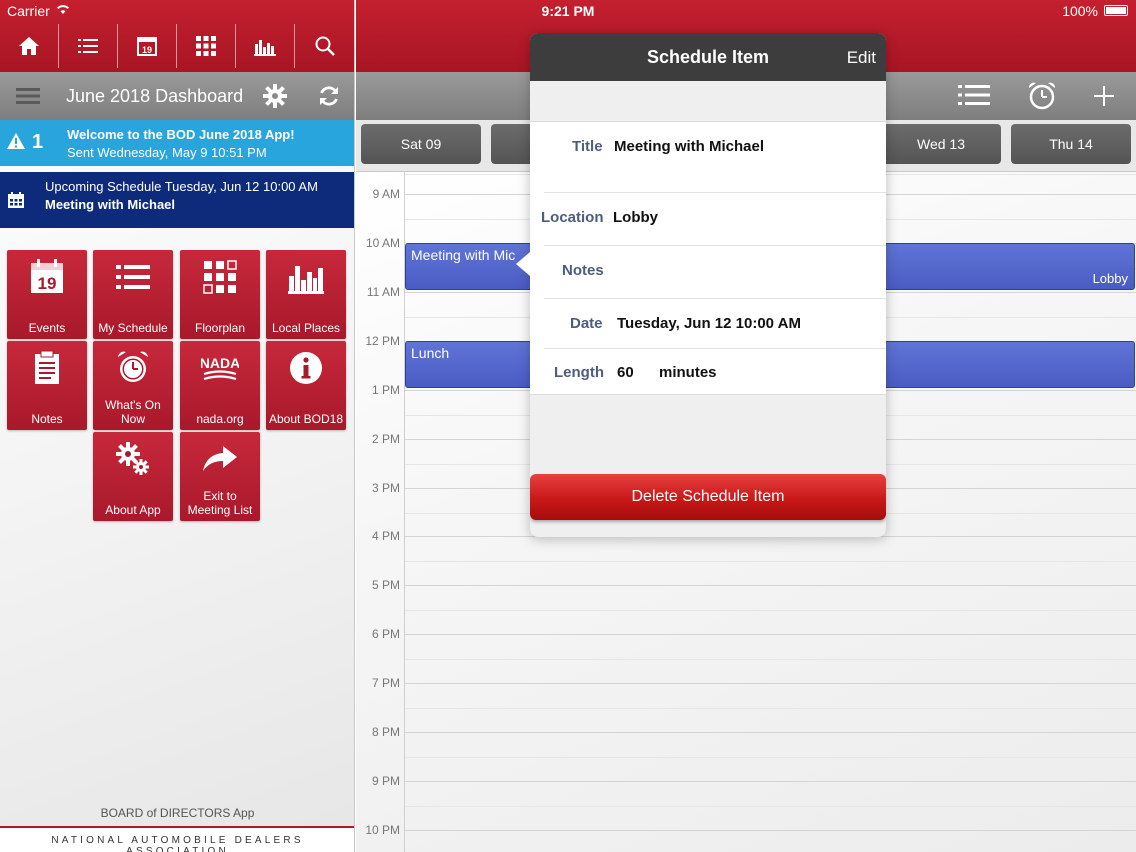 Image resolution: width=1136 pixels, height=852 pixels. Describe the element at coordinates (133, 510) in the screenshot. I see `about-app-tile-label: About App` at that location.